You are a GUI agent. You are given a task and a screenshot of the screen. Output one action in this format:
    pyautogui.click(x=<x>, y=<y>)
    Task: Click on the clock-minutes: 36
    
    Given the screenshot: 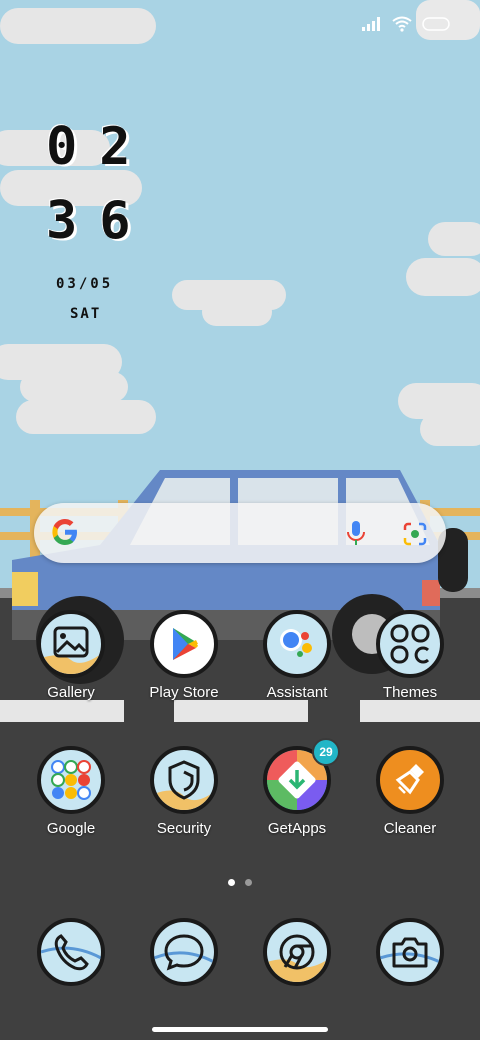 What is the action you would take?
    pyautogui.click(x=99, y=221)
    